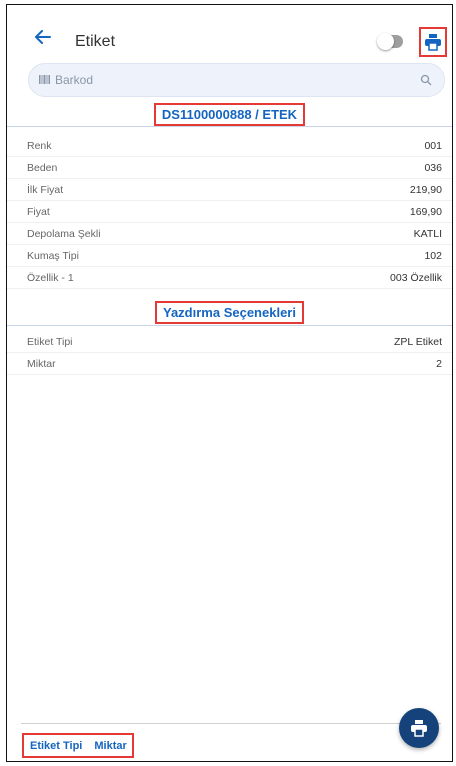 Image resolution: width=456 pixels, height=766 pixels. What do you see at coordinates (433, 255) in the screenshot?
I see `row-value: 102` at bounding box center [433, 255].